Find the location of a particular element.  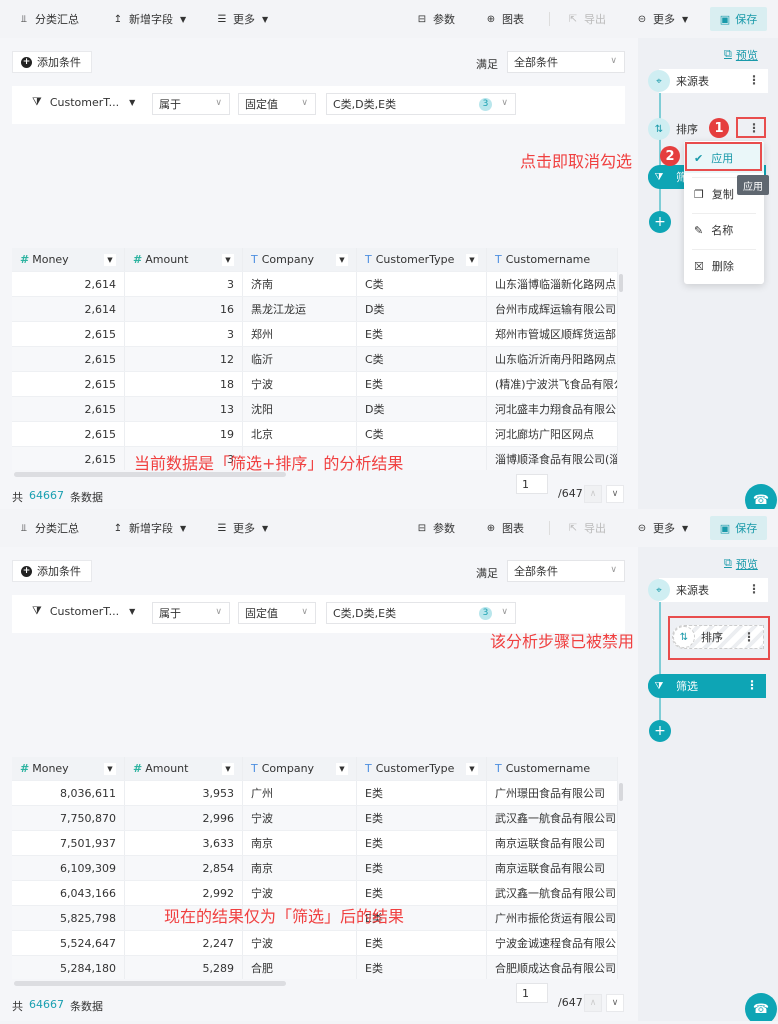

table-row: 2,615 3 郑州 E类 郑州市管城区顺辉货运部 is located at coordinates (315, 334).